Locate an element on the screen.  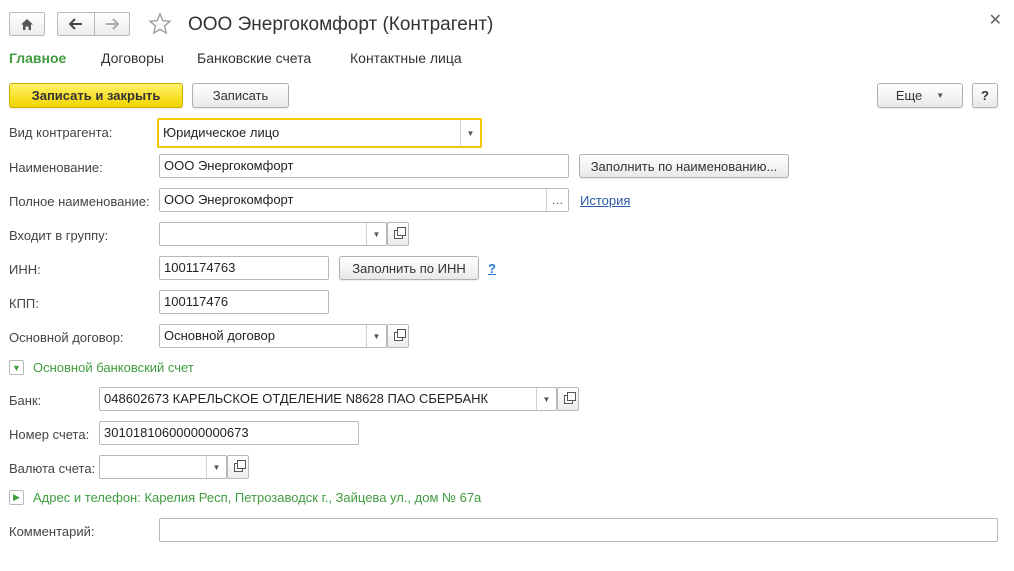
name-value: ООО Энергокомфорт is located at coordinates (229, 165).